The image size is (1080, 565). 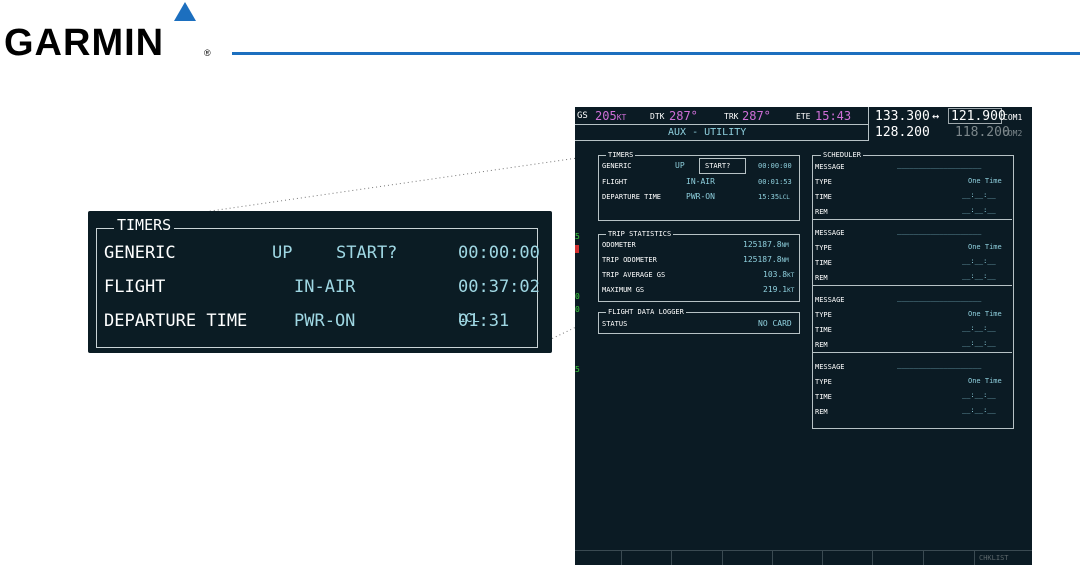 What do you see at coordinates (621, 155) in the screenshot?
I see `timers-title: TIMERS` at bounding box center [621, 155].